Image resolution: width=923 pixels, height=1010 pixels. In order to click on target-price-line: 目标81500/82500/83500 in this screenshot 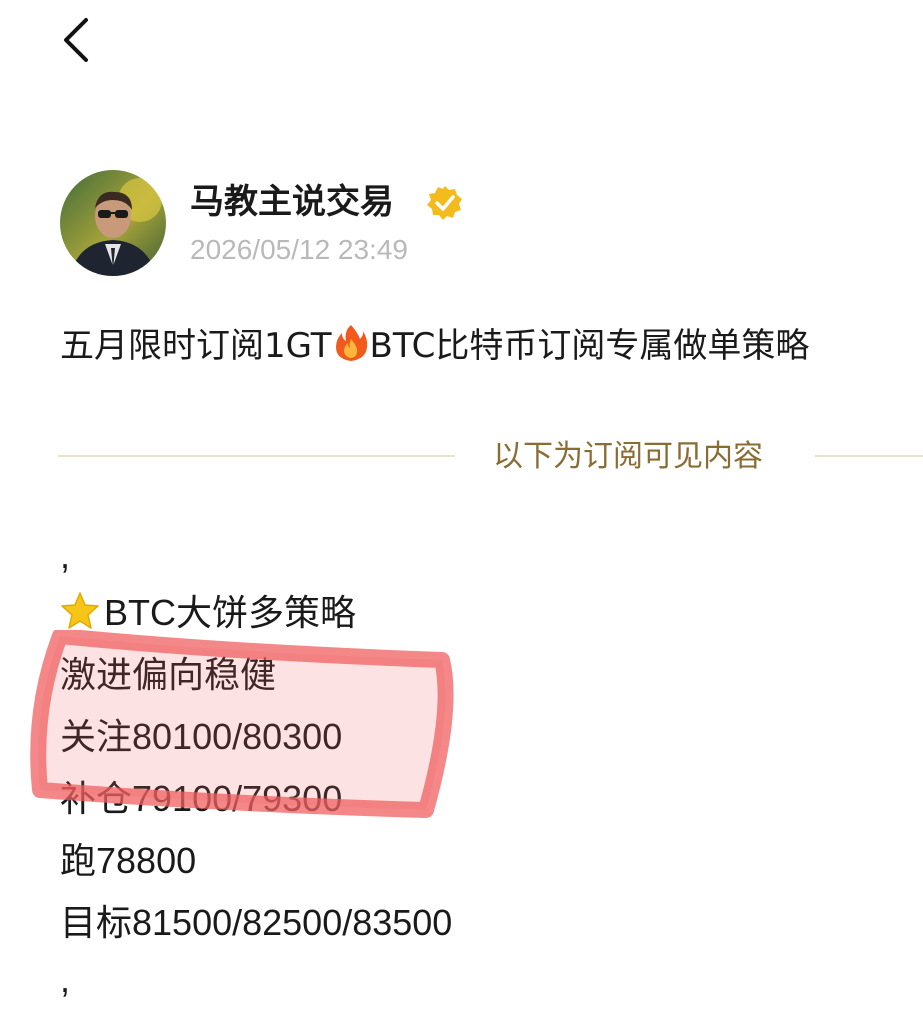, I will do `click(256, 922)`.